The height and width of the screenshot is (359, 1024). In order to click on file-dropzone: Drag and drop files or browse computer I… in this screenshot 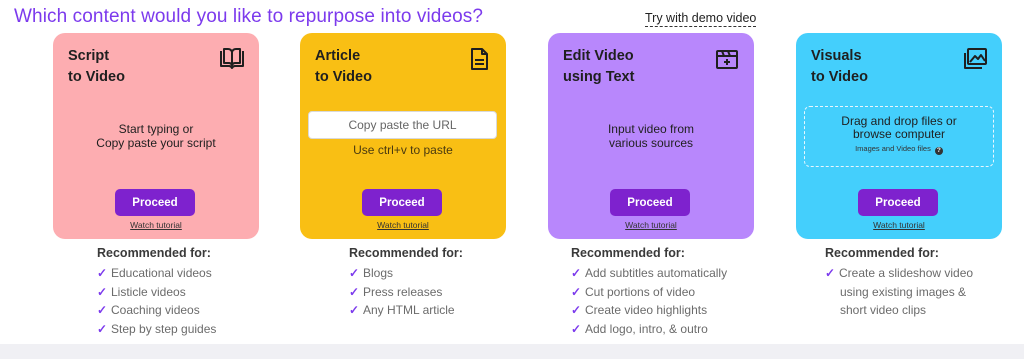, I will do `click(899, 136)`.